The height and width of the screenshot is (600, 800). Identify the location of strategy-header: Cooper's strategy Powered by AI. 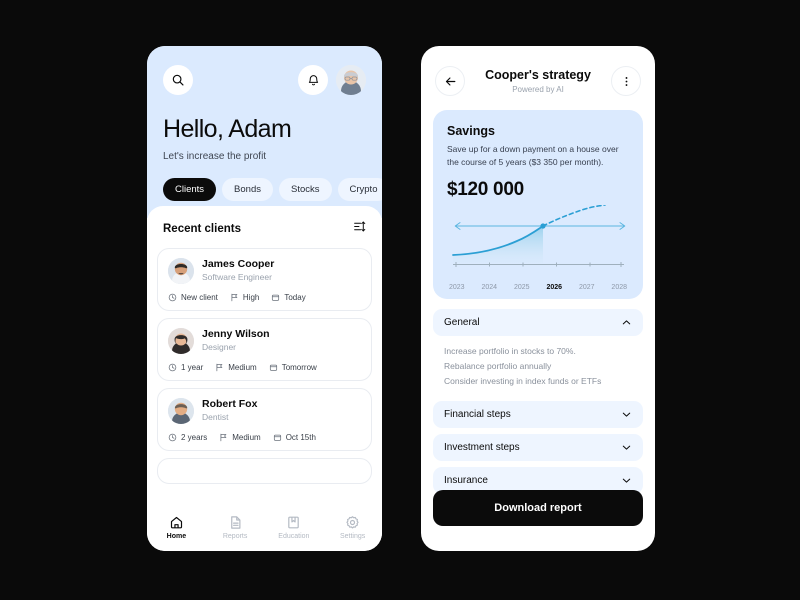
(538, 75).